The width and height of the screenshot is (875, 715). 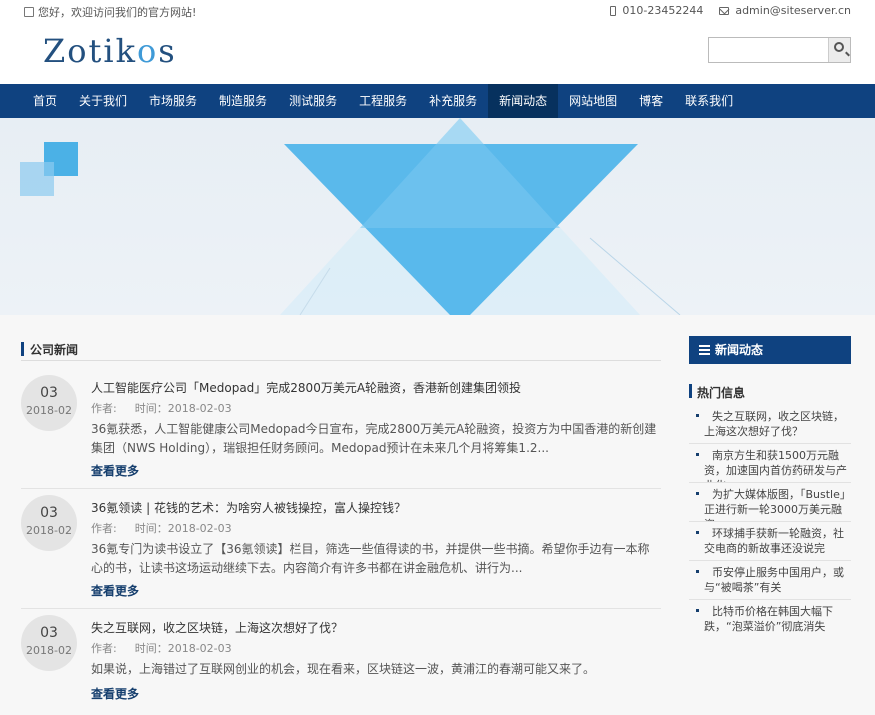 What do you see at coordinates (839, 47) in the screenshot?
I see `search-icon` at bounding box center [839, 47].